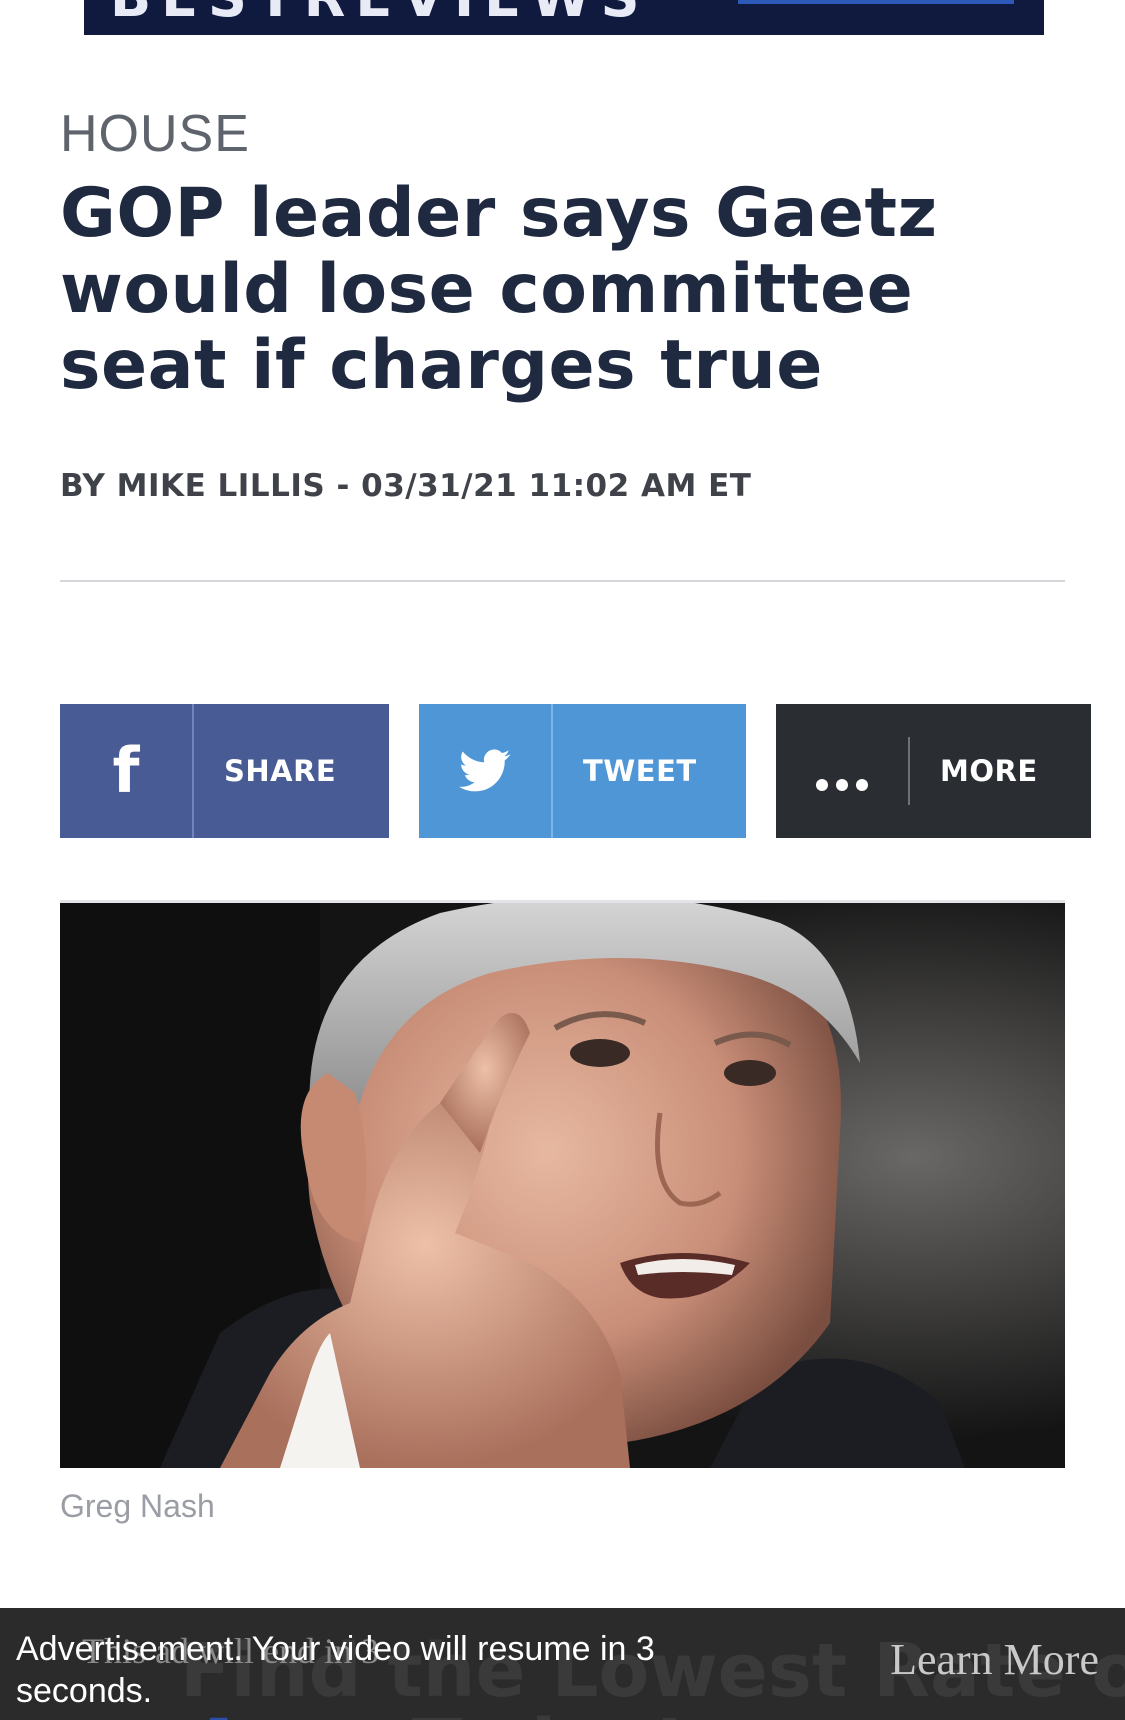 The width and height of the screenshot is (1125, 1720). What do you see at coordinates (562, 581) in the screenshot?
I see `header-divider` at bounding box center [562, 581].